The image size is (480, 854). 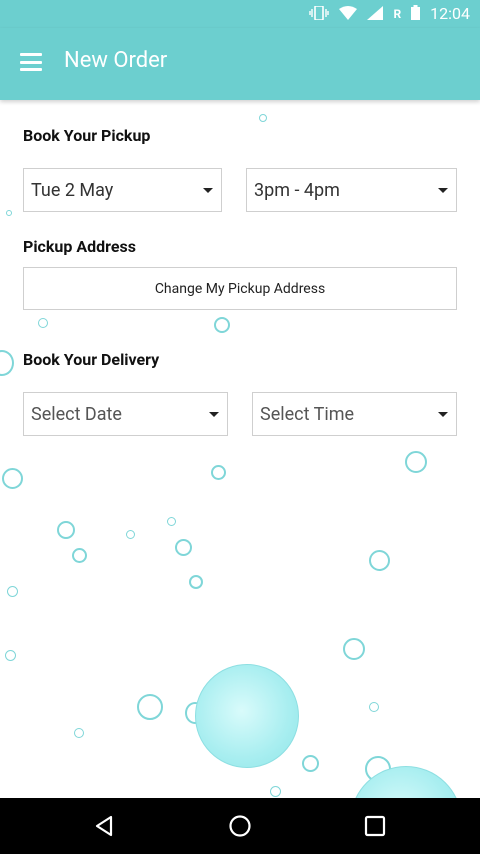 What do you see at coordinates (87, 135) in the screenshot?
I see `pickup-heading: Book Your Pickup` at bounding box center [87, 135].